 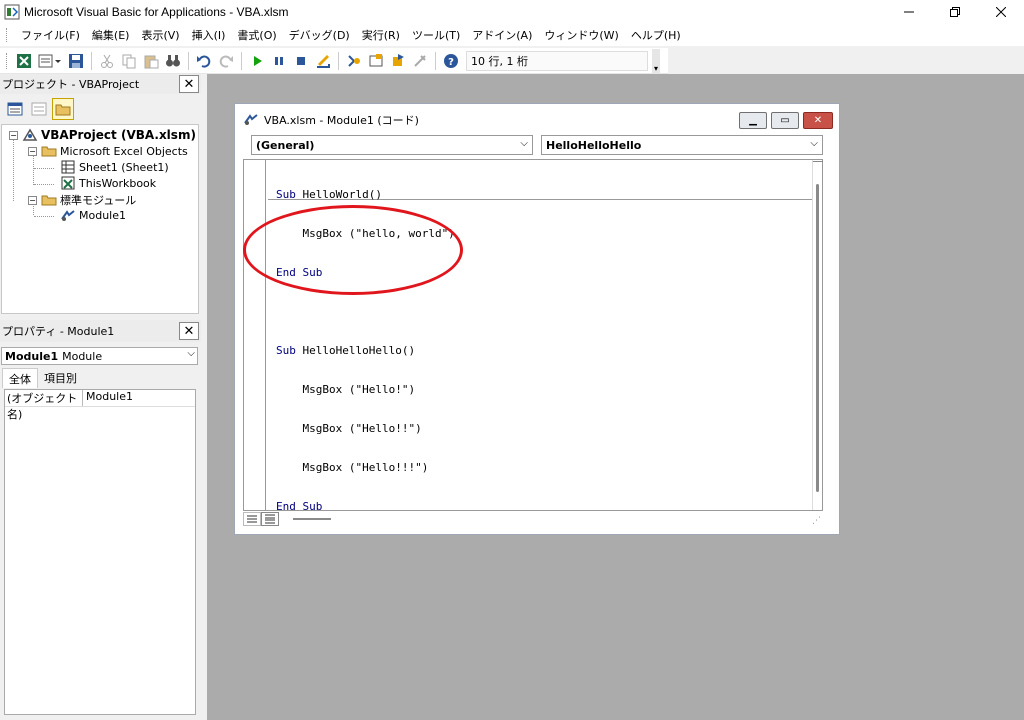 I want to click on cut-button, so click(x=107, y=61).